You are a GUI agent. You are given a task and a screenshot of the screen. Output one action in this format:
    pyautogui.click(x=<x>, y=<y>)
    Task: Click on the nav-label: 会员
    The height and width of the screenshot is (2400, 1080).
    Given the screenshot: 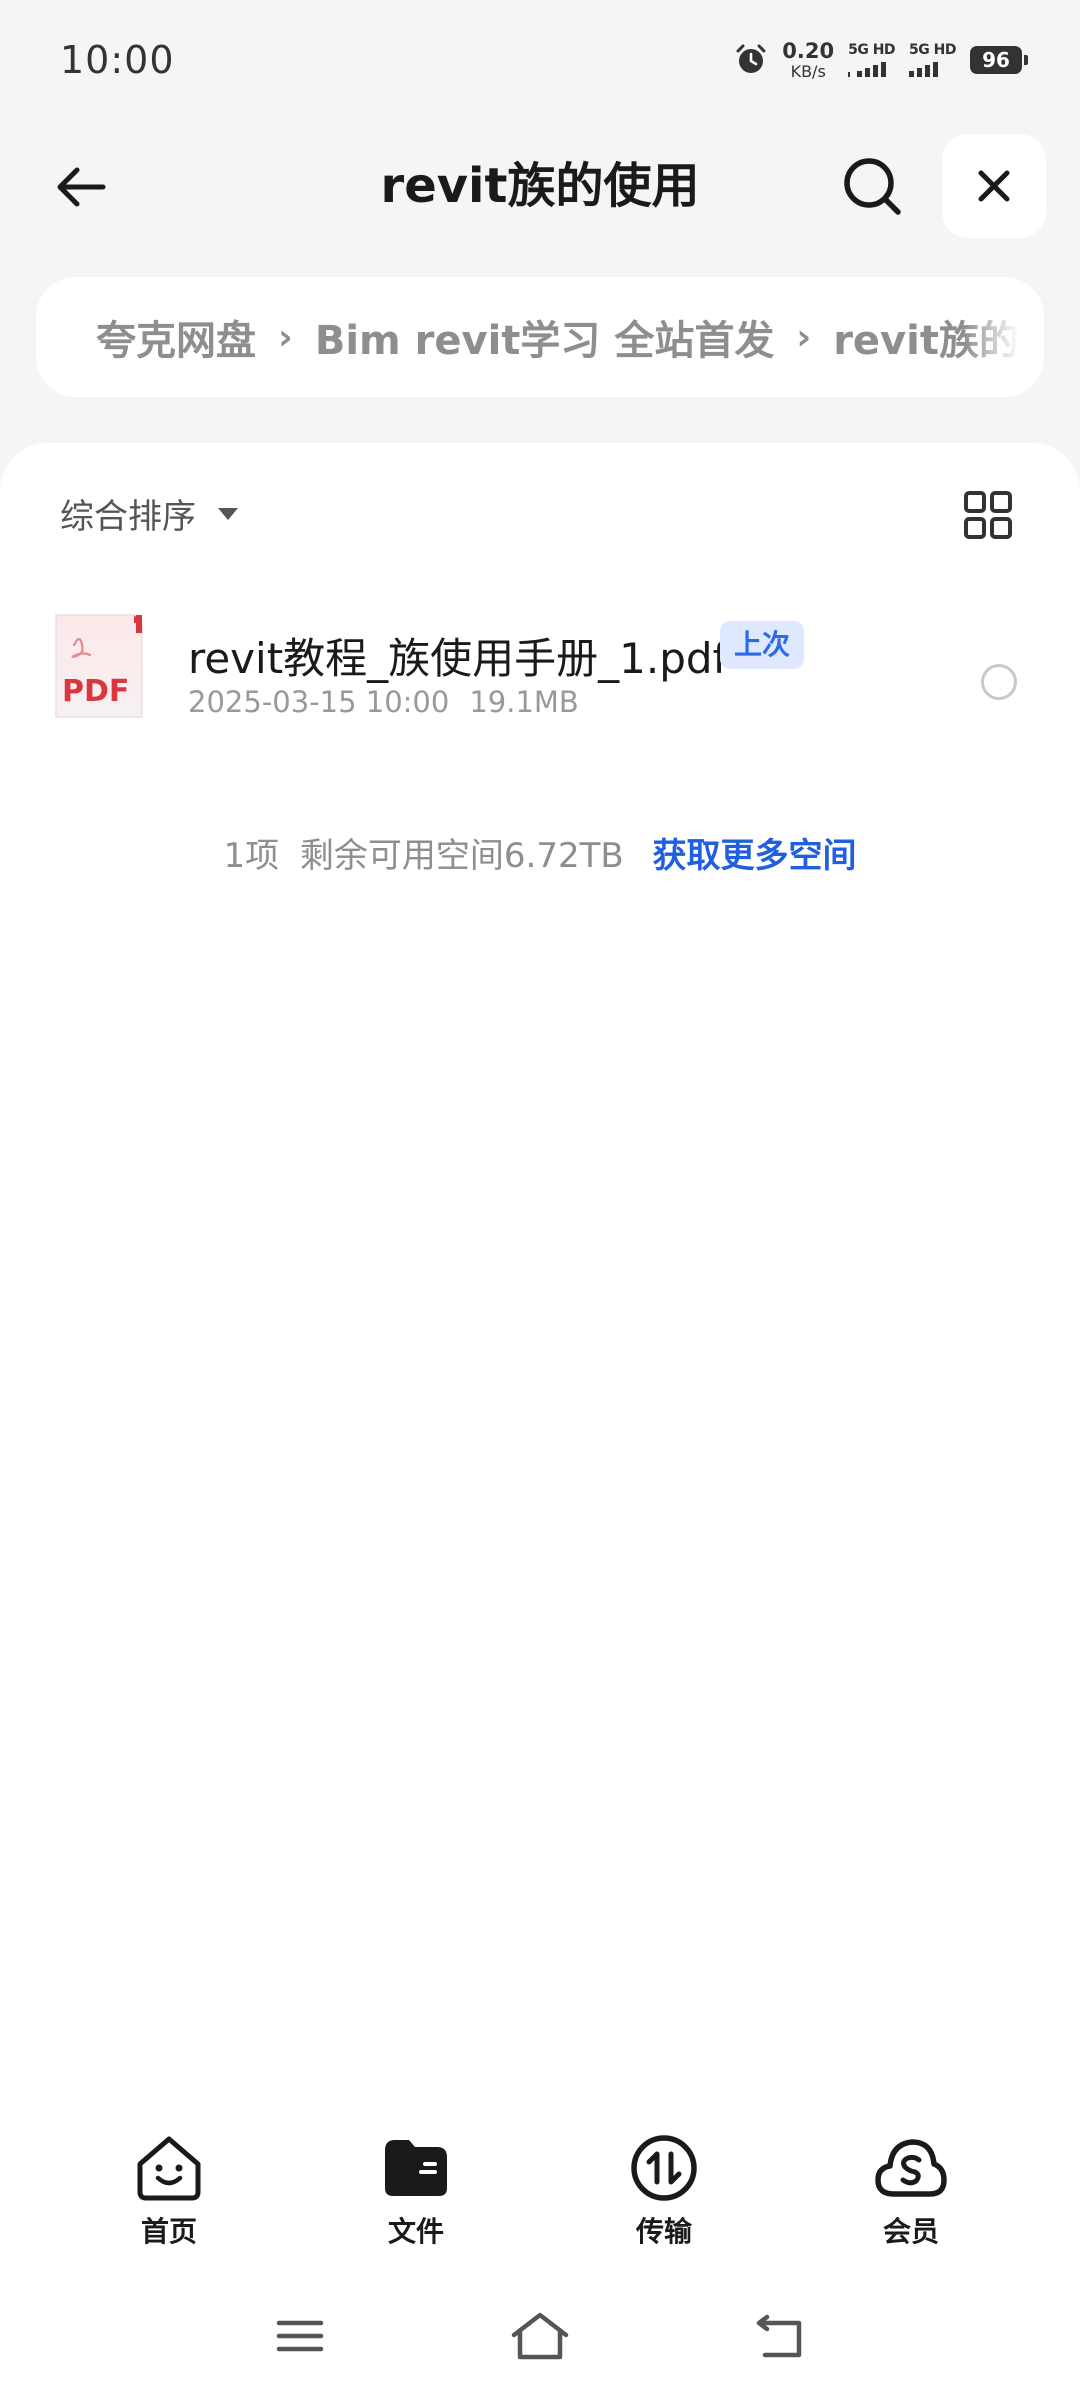 What is the action you would take?
    pyautogui.click(x=910, y=2231)
    